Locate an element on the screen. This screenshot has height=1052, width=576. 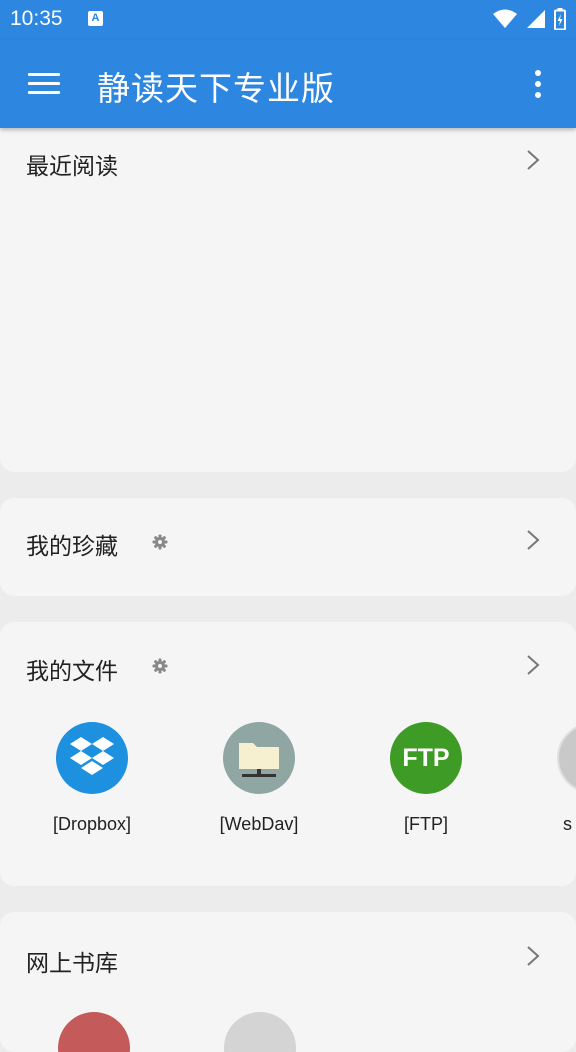
ftp-icon: FTP is located at coordinates (426, 758).